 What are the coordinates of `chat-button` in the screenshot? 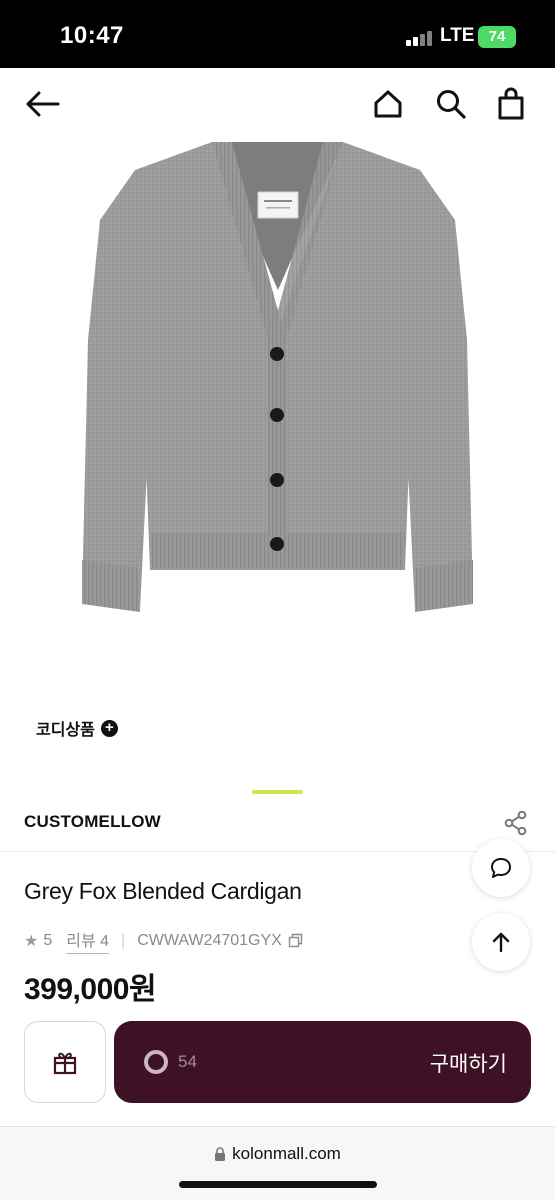 It's located at (501, 868).